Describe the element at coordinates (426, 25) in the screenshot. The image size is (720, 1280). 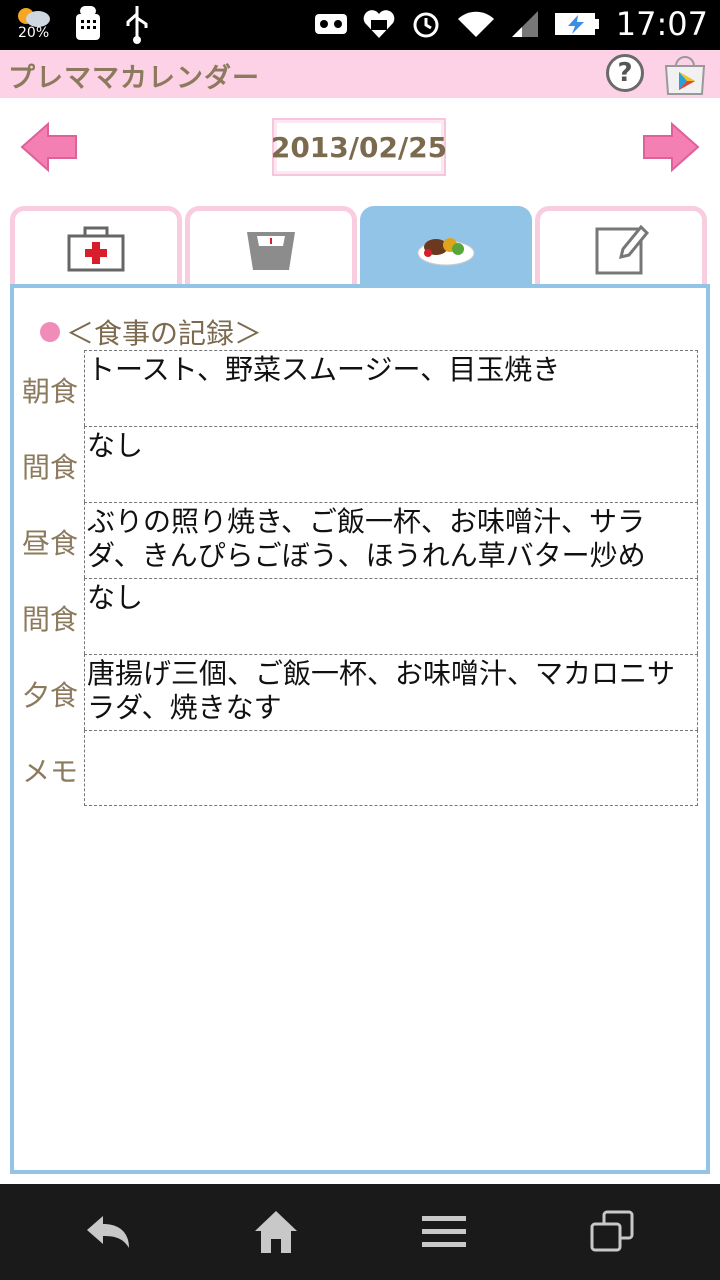
I see `alarm-icon` at that location.